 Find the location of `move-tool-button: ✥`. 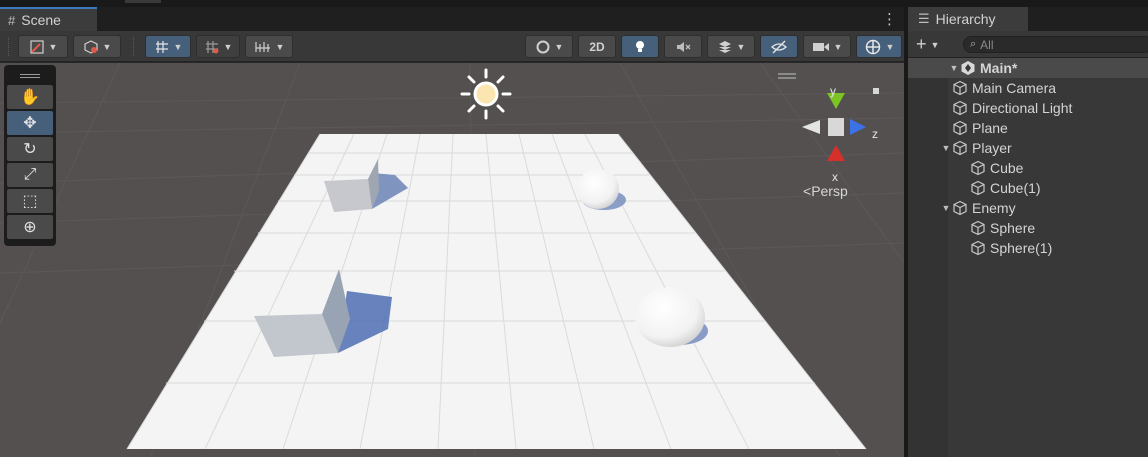

move-tool-button: ✥ is located at coordinates (30, 123).